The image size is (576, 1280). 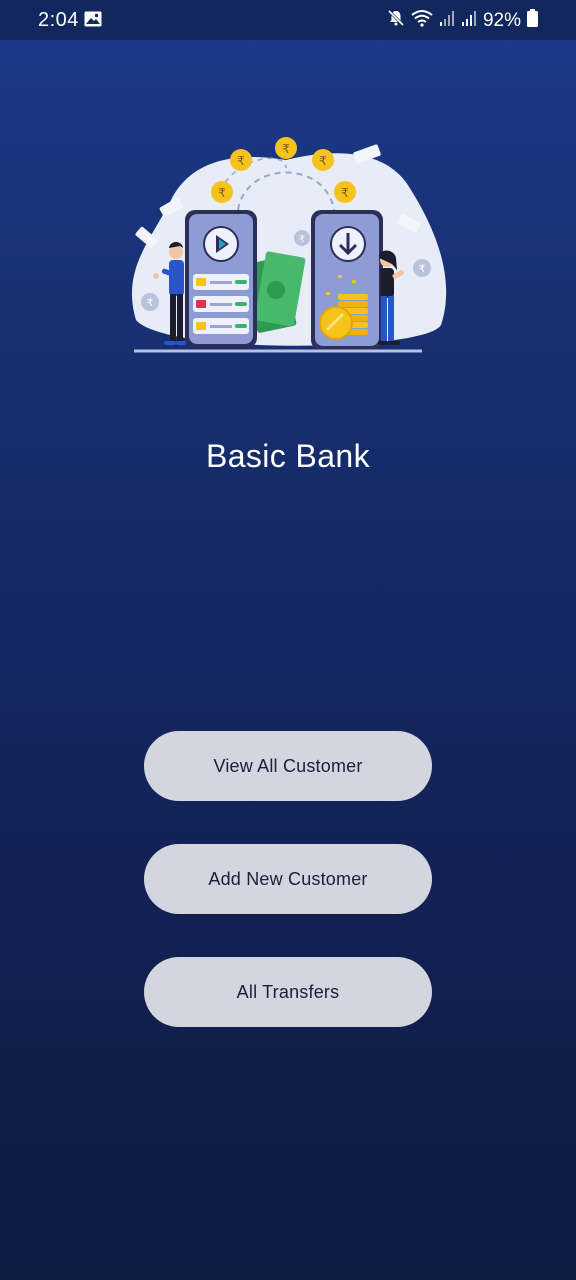 What do you see at coordinates (288, 456) in the screenshot?
I see `app-title: Basic Bank` at bounding box center [288, 456].